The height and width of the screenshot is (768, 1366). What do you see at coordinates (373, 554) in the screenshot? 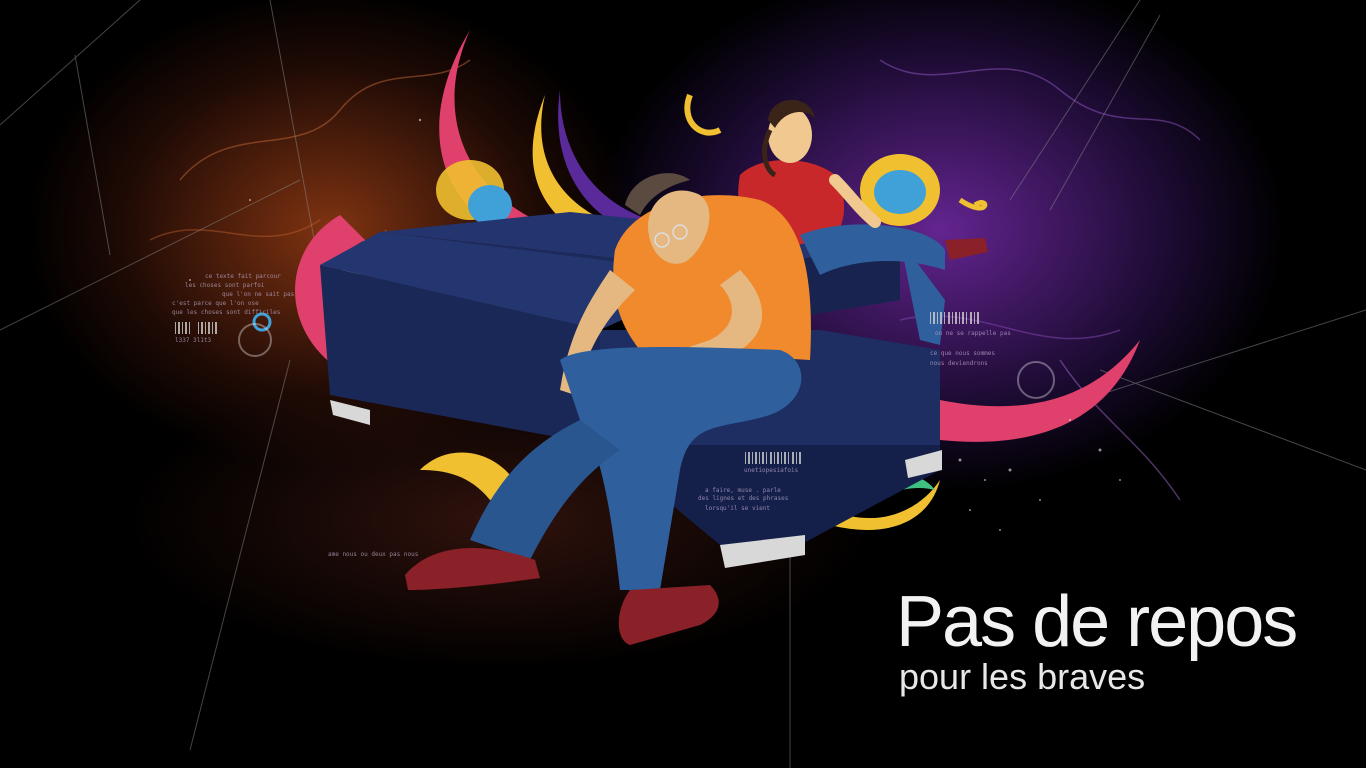
I see `tiny-text-line: ame nous ou deux pas nous` at bounding box center [373, 554].